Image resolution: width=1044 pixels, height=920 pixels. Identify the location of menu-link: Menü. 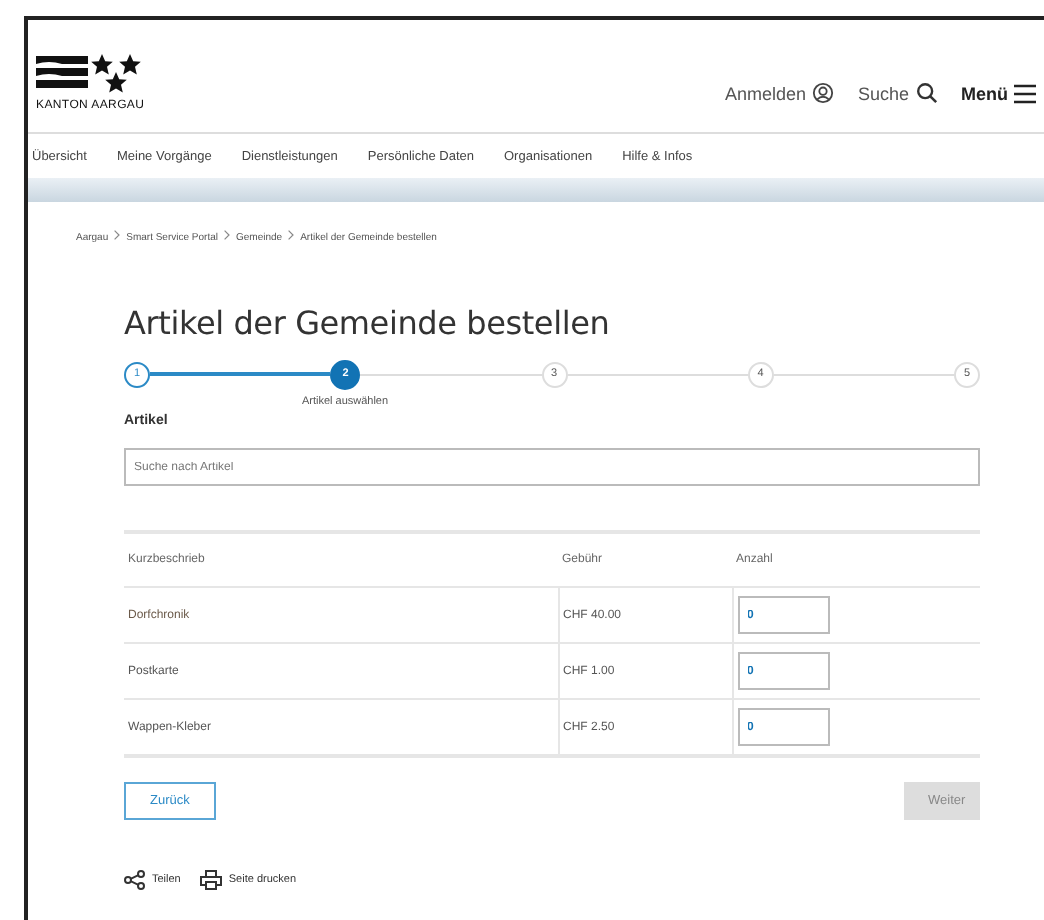
(998, 93).